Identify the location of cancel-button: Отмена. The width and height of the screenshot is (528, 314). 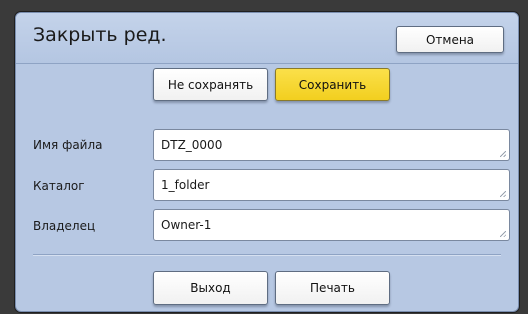
(450, 39).